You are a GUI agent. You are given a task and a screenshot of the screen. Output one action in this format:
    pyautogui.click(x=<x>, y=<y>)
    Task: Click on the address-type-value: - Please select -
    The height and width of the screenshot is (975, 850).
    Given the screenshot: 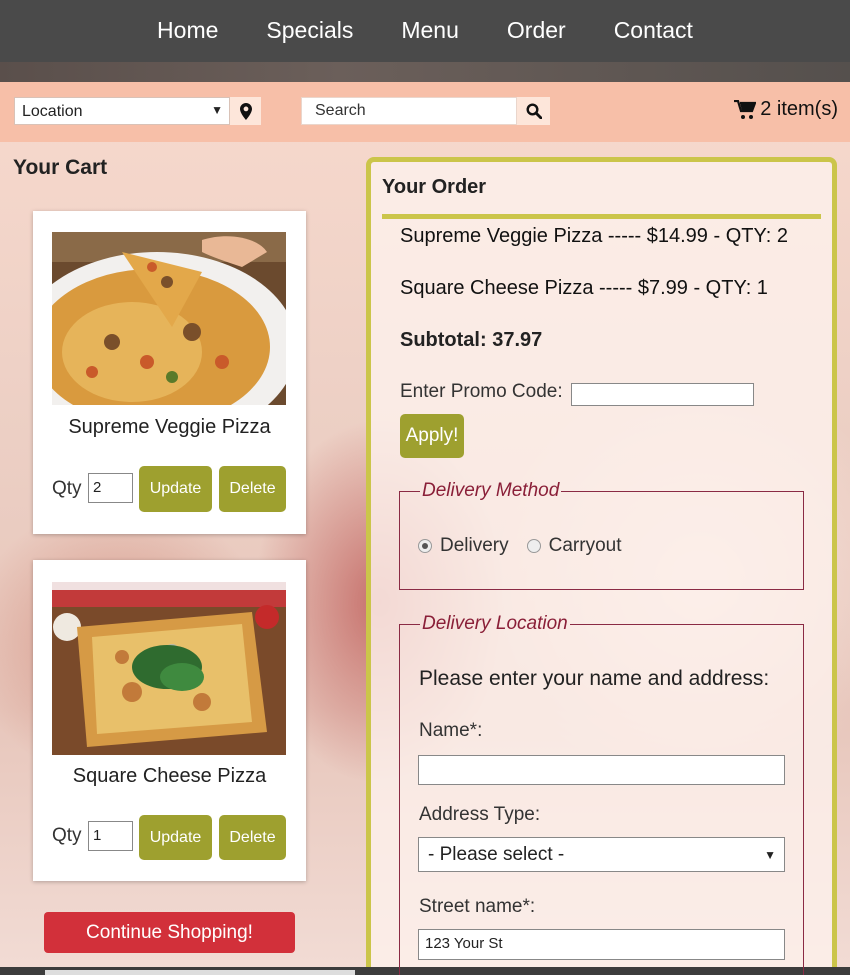 What is the action you would take?
    pyautogui.click(x=496, y=854)
    